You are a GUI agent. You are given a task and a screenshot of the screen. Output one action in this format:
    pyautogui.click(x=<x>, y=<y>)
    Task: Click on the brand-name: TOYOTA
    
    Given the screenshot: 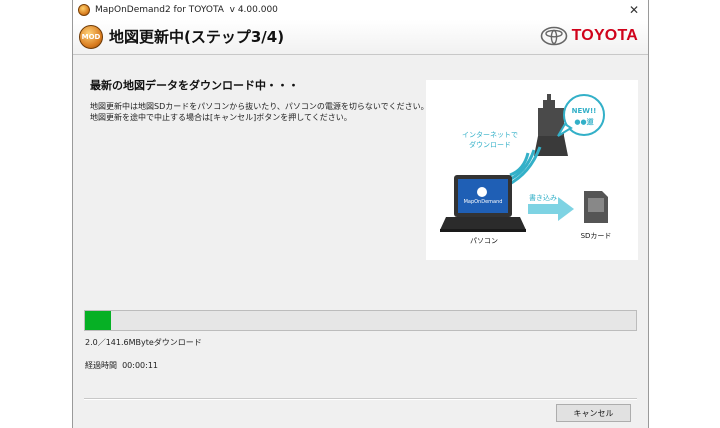 What is the action you would take?
    pyautogui.click(x=604, y=35)
    